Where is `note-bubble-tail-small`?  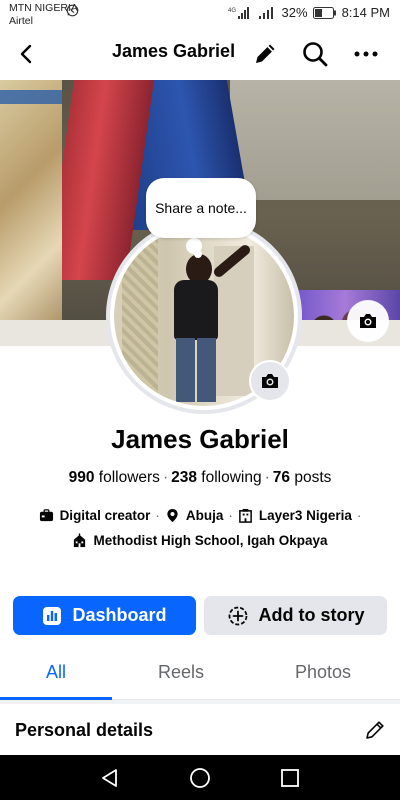 note-bubble-tail-small is located at coordinates (198, 254).